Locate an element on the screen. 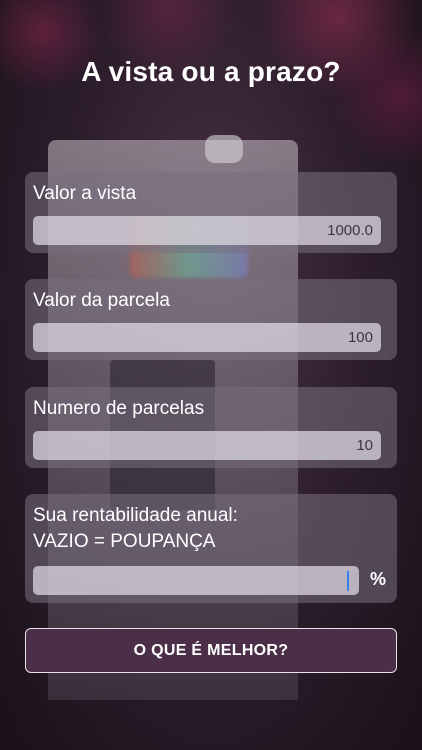  page-title: A vista ou a prazo? is located at coordinates (211, 71).